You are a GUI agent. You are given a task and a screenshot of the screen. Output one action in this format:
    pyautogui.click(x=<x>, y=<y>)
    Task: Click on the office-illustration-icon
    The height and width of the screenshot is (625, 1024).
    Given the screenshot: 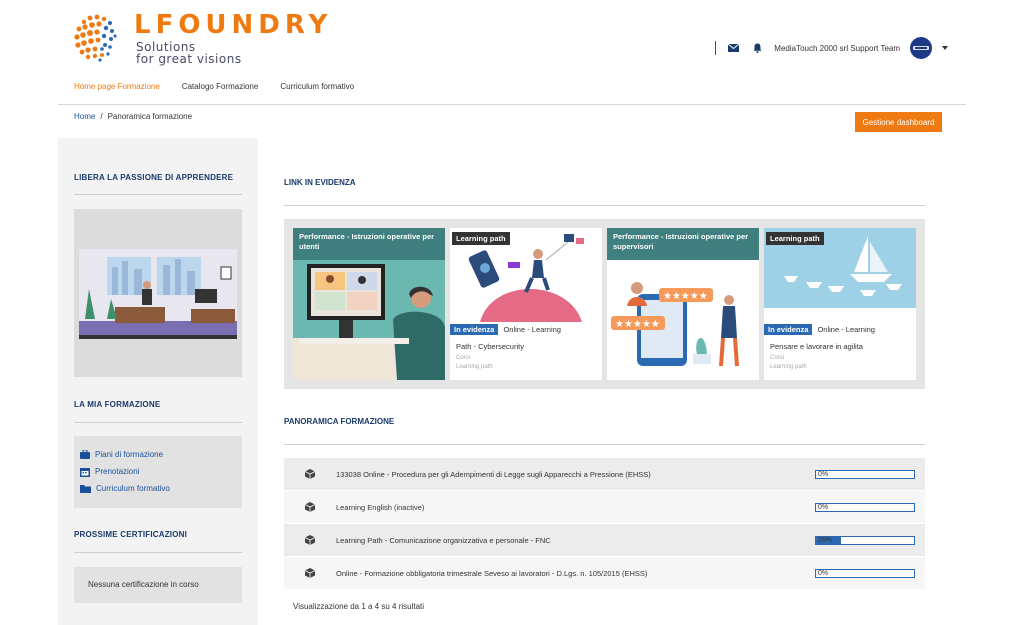 What is the action you would take?
    pyautogui.click(x=158, y=294)
    